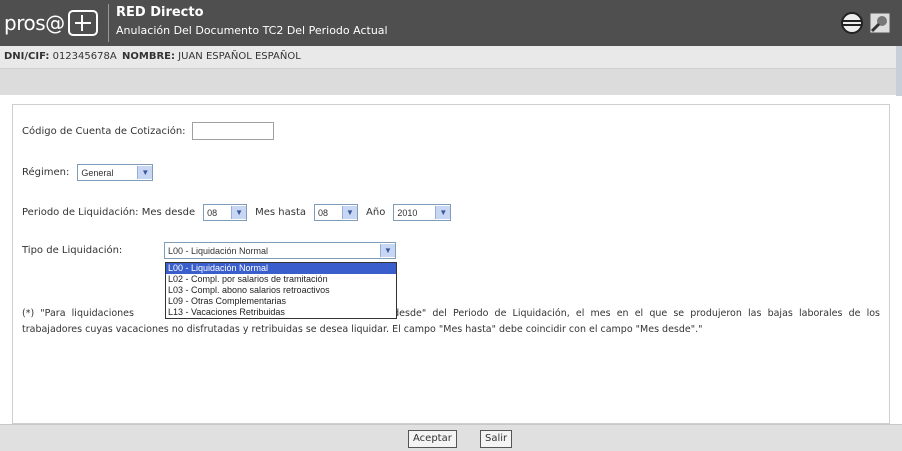  I want to click on regimen-value: General, so click(97, 172).